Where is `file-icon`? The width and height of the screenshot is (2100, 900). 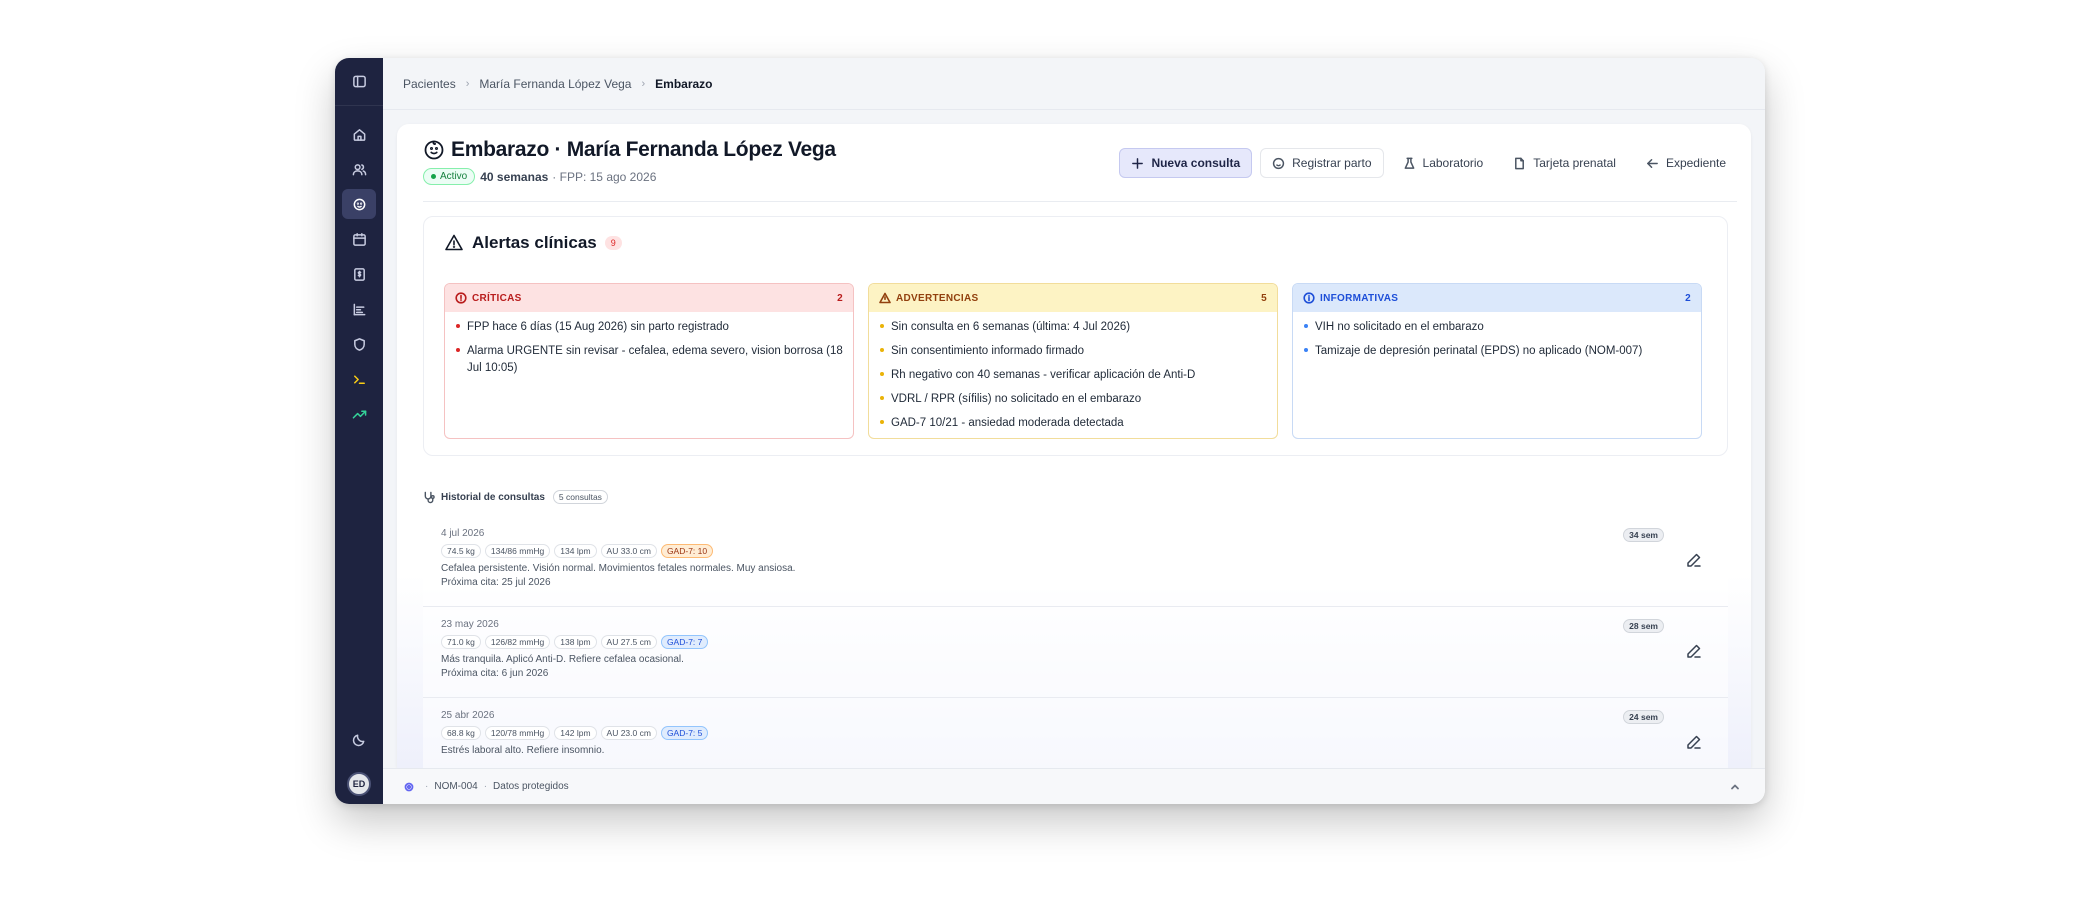
file-icon is located at coordinates (1520, 163).